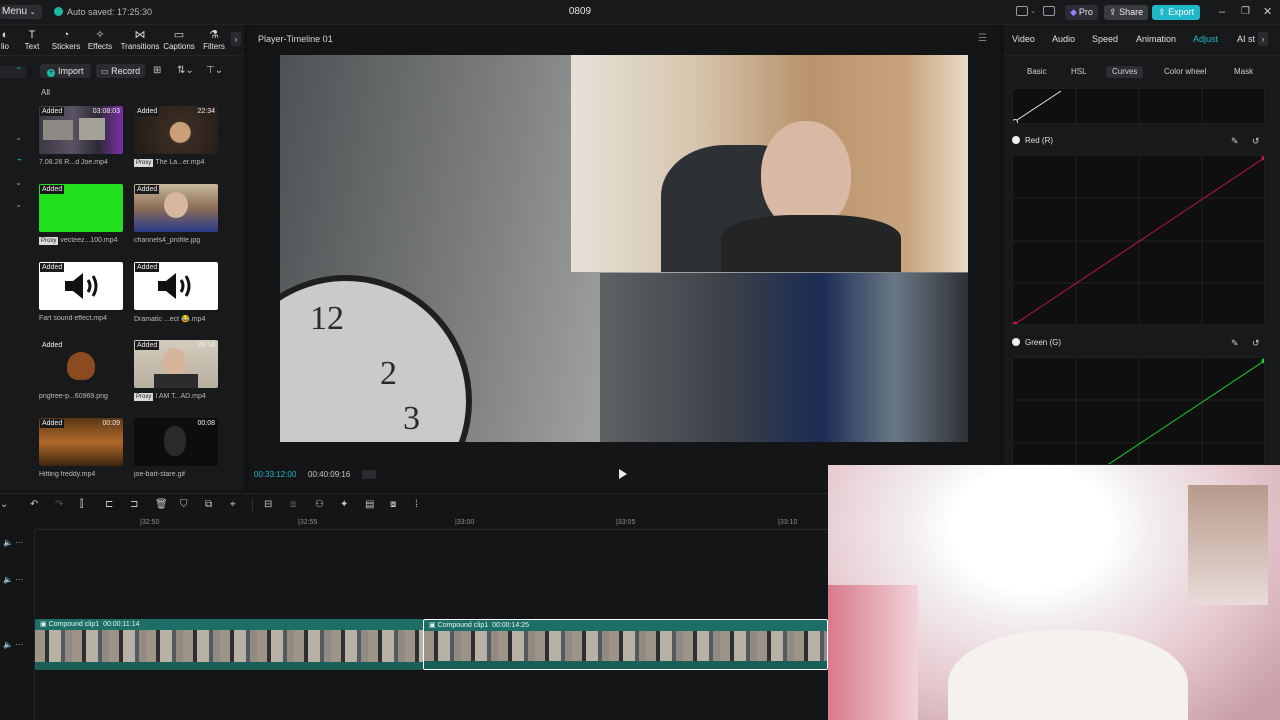 Image resolution: width=1280 pixels, height=720 pixels. Describe the element at coordinates (13, 161) in the screenshot. I see `sidebar-item-brand: ⌁` at that location.